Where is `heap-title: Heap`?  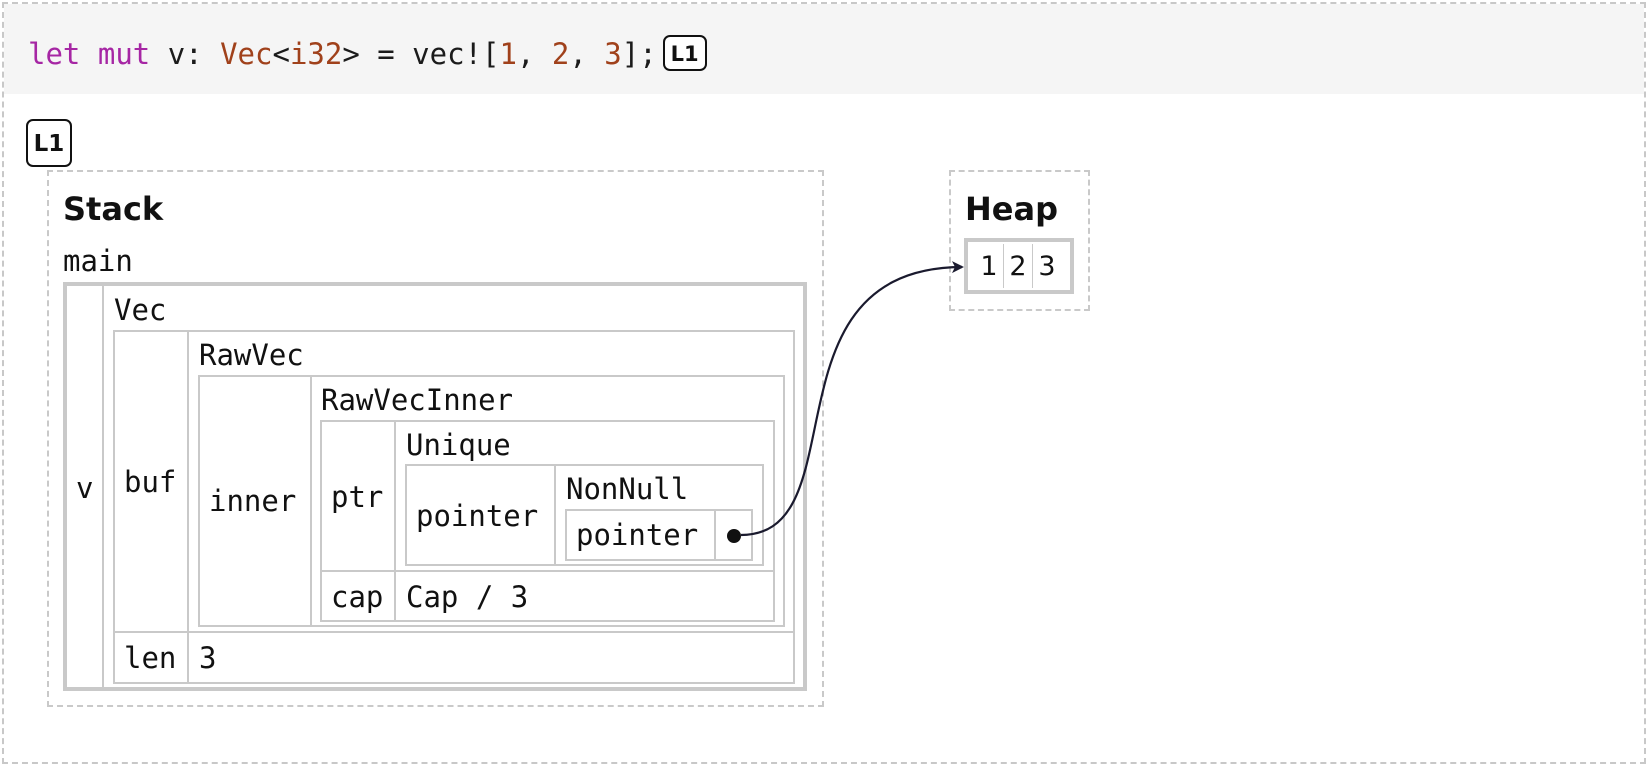
heap-title: Heap is located at coordinates (1011, 209).